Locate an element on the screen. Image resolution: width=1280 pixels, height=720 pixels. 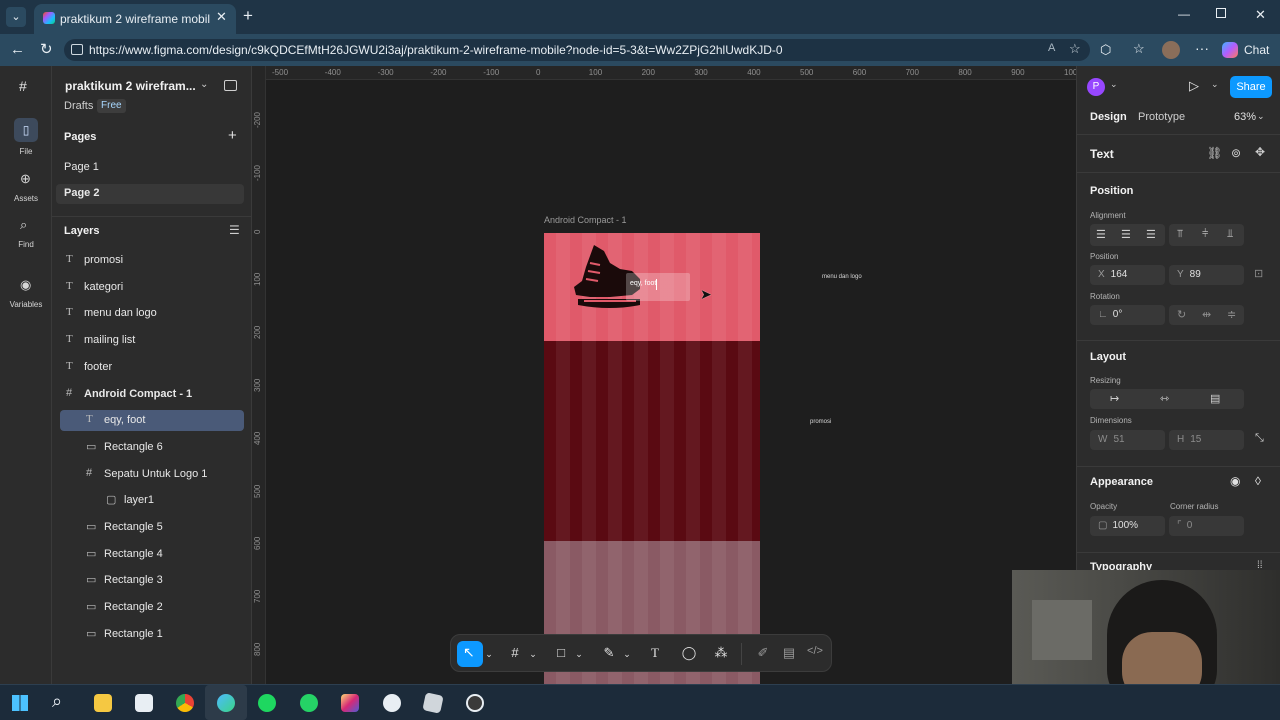
align-center-icon: ☰ is located at coordinates (1126, 234).